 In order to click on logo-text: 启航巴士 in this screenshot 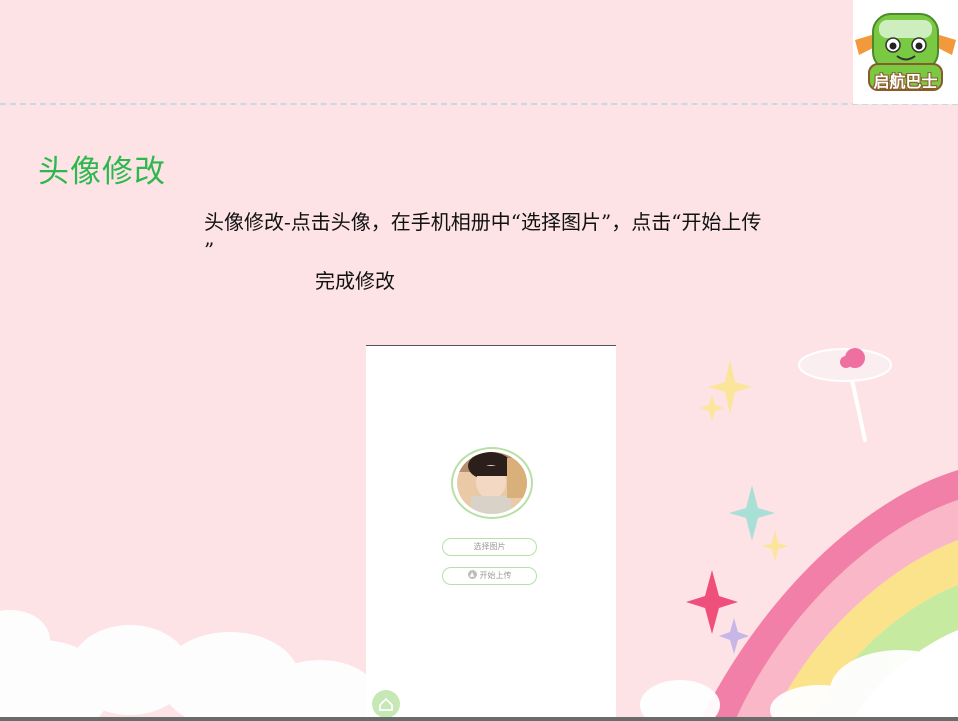, I will do `click(905, 81)`.